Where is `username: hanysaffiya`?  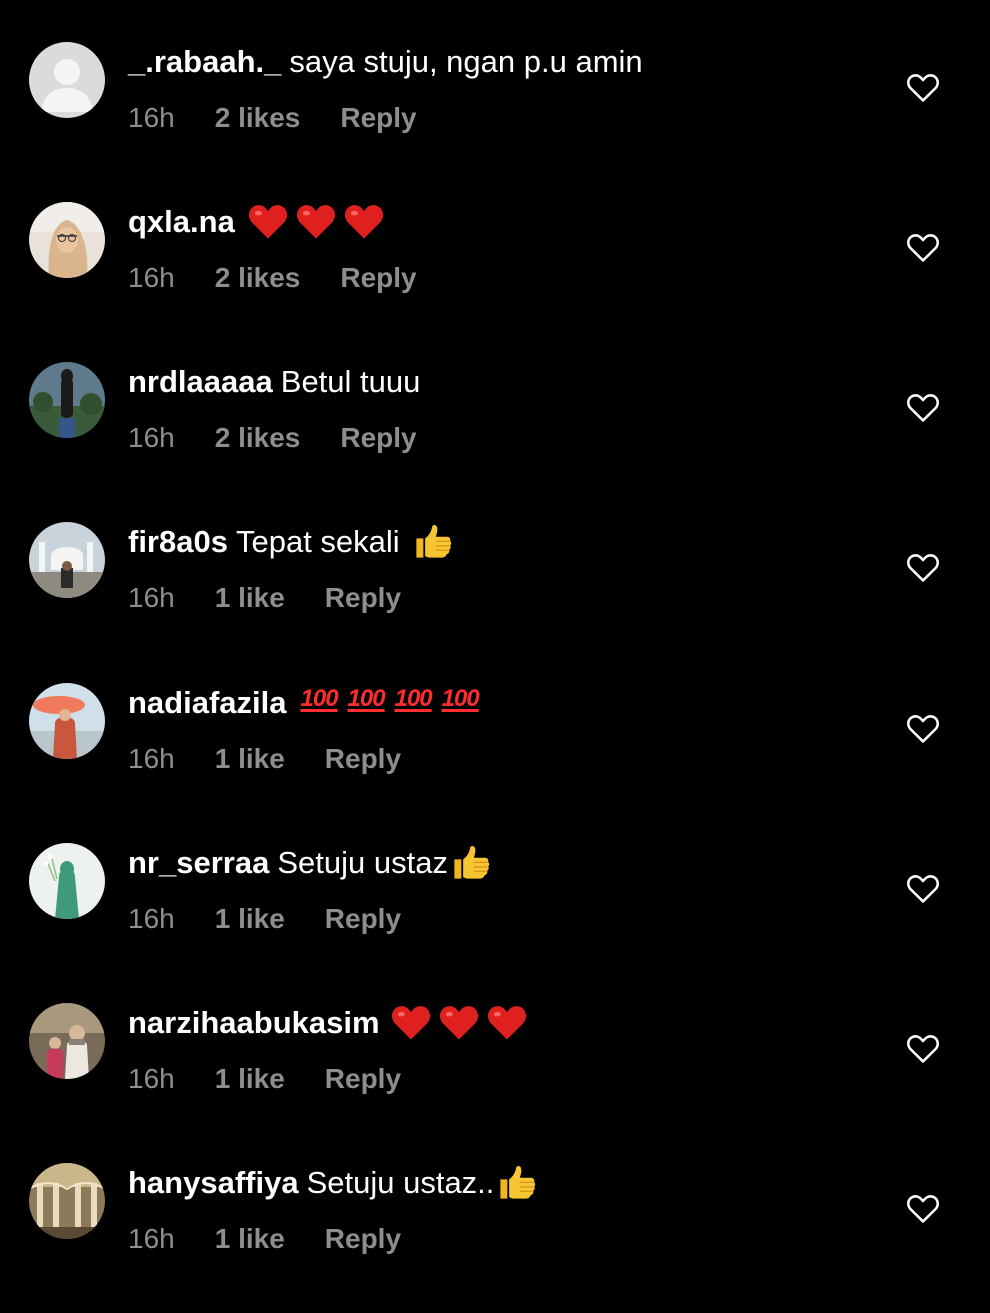
username: hanysaffiya is located at coordinates (213, 1182).